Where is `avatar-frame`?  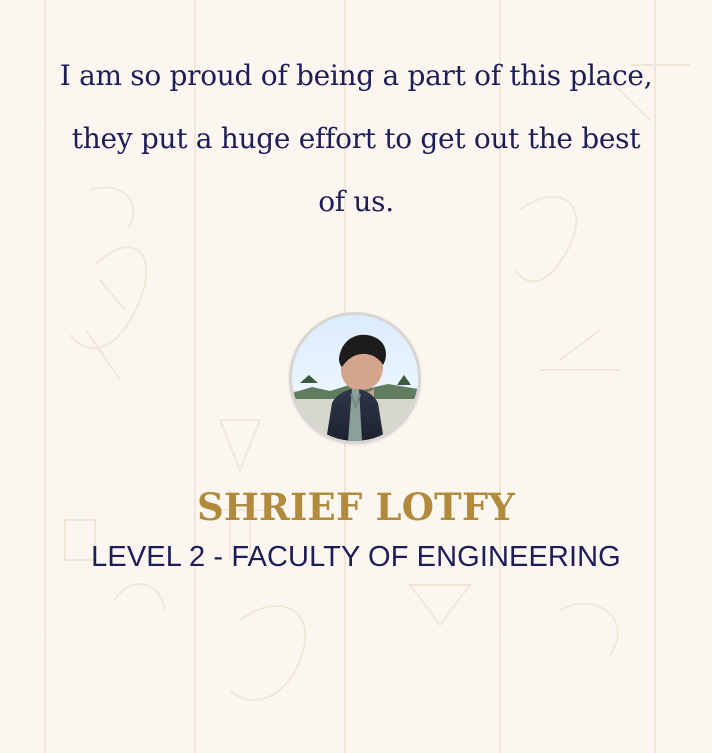 avatar-frame is located at coordinates (355, 378).